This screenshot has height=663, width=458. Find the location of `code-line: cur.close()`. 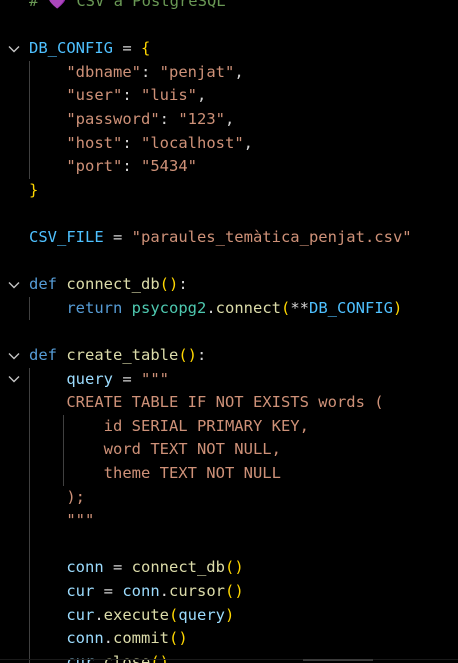

code-line: cur.close() is located at coordinates (229, 657).